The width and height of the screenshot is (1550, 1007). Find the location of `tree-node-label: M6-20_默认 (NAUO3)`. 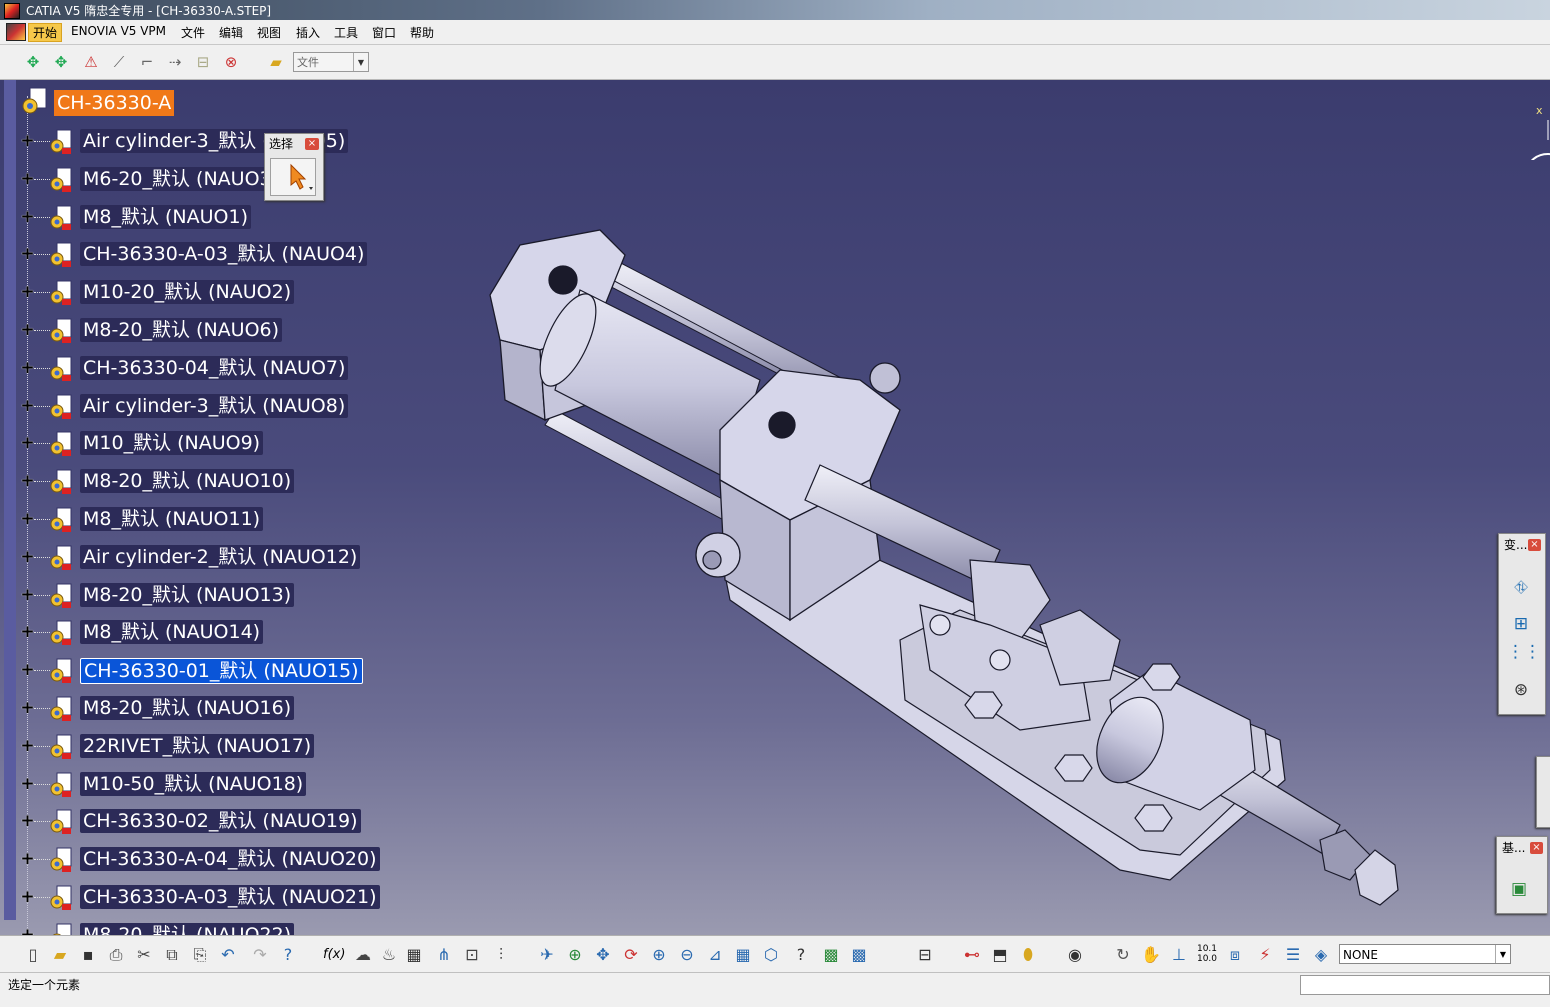

tree-node-label: M6-20_默认 (NAUO3) is located at coordinates (181, 179).